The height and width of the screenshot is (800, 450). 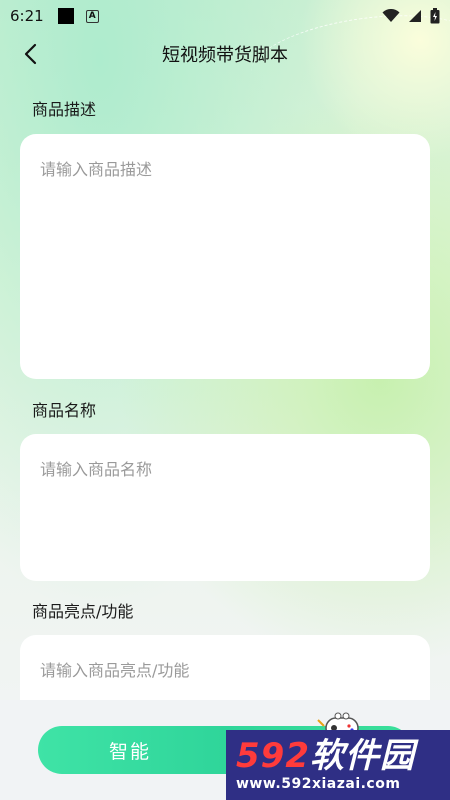 I want to click on highlights-label: 商品亮点/功能, so click(x=83, y=611).